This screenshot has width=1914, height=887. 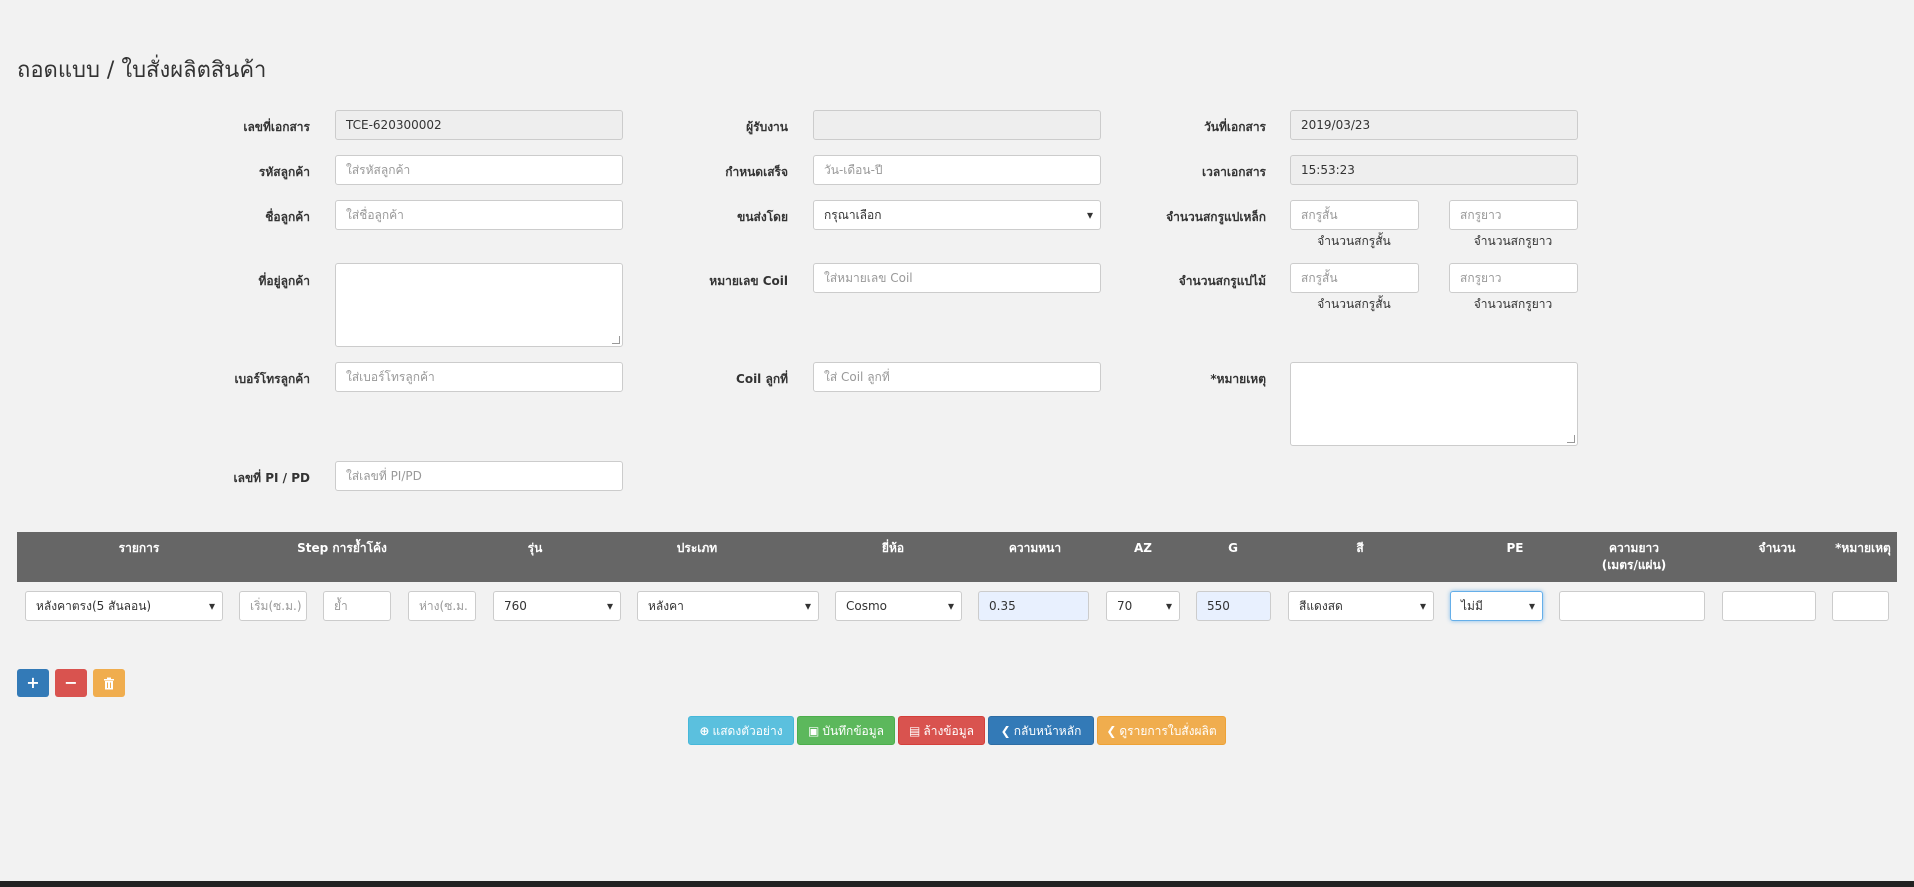 I want to click on phone-label: เบอร์โทรลูกค้า, so click(x=272, y=379).